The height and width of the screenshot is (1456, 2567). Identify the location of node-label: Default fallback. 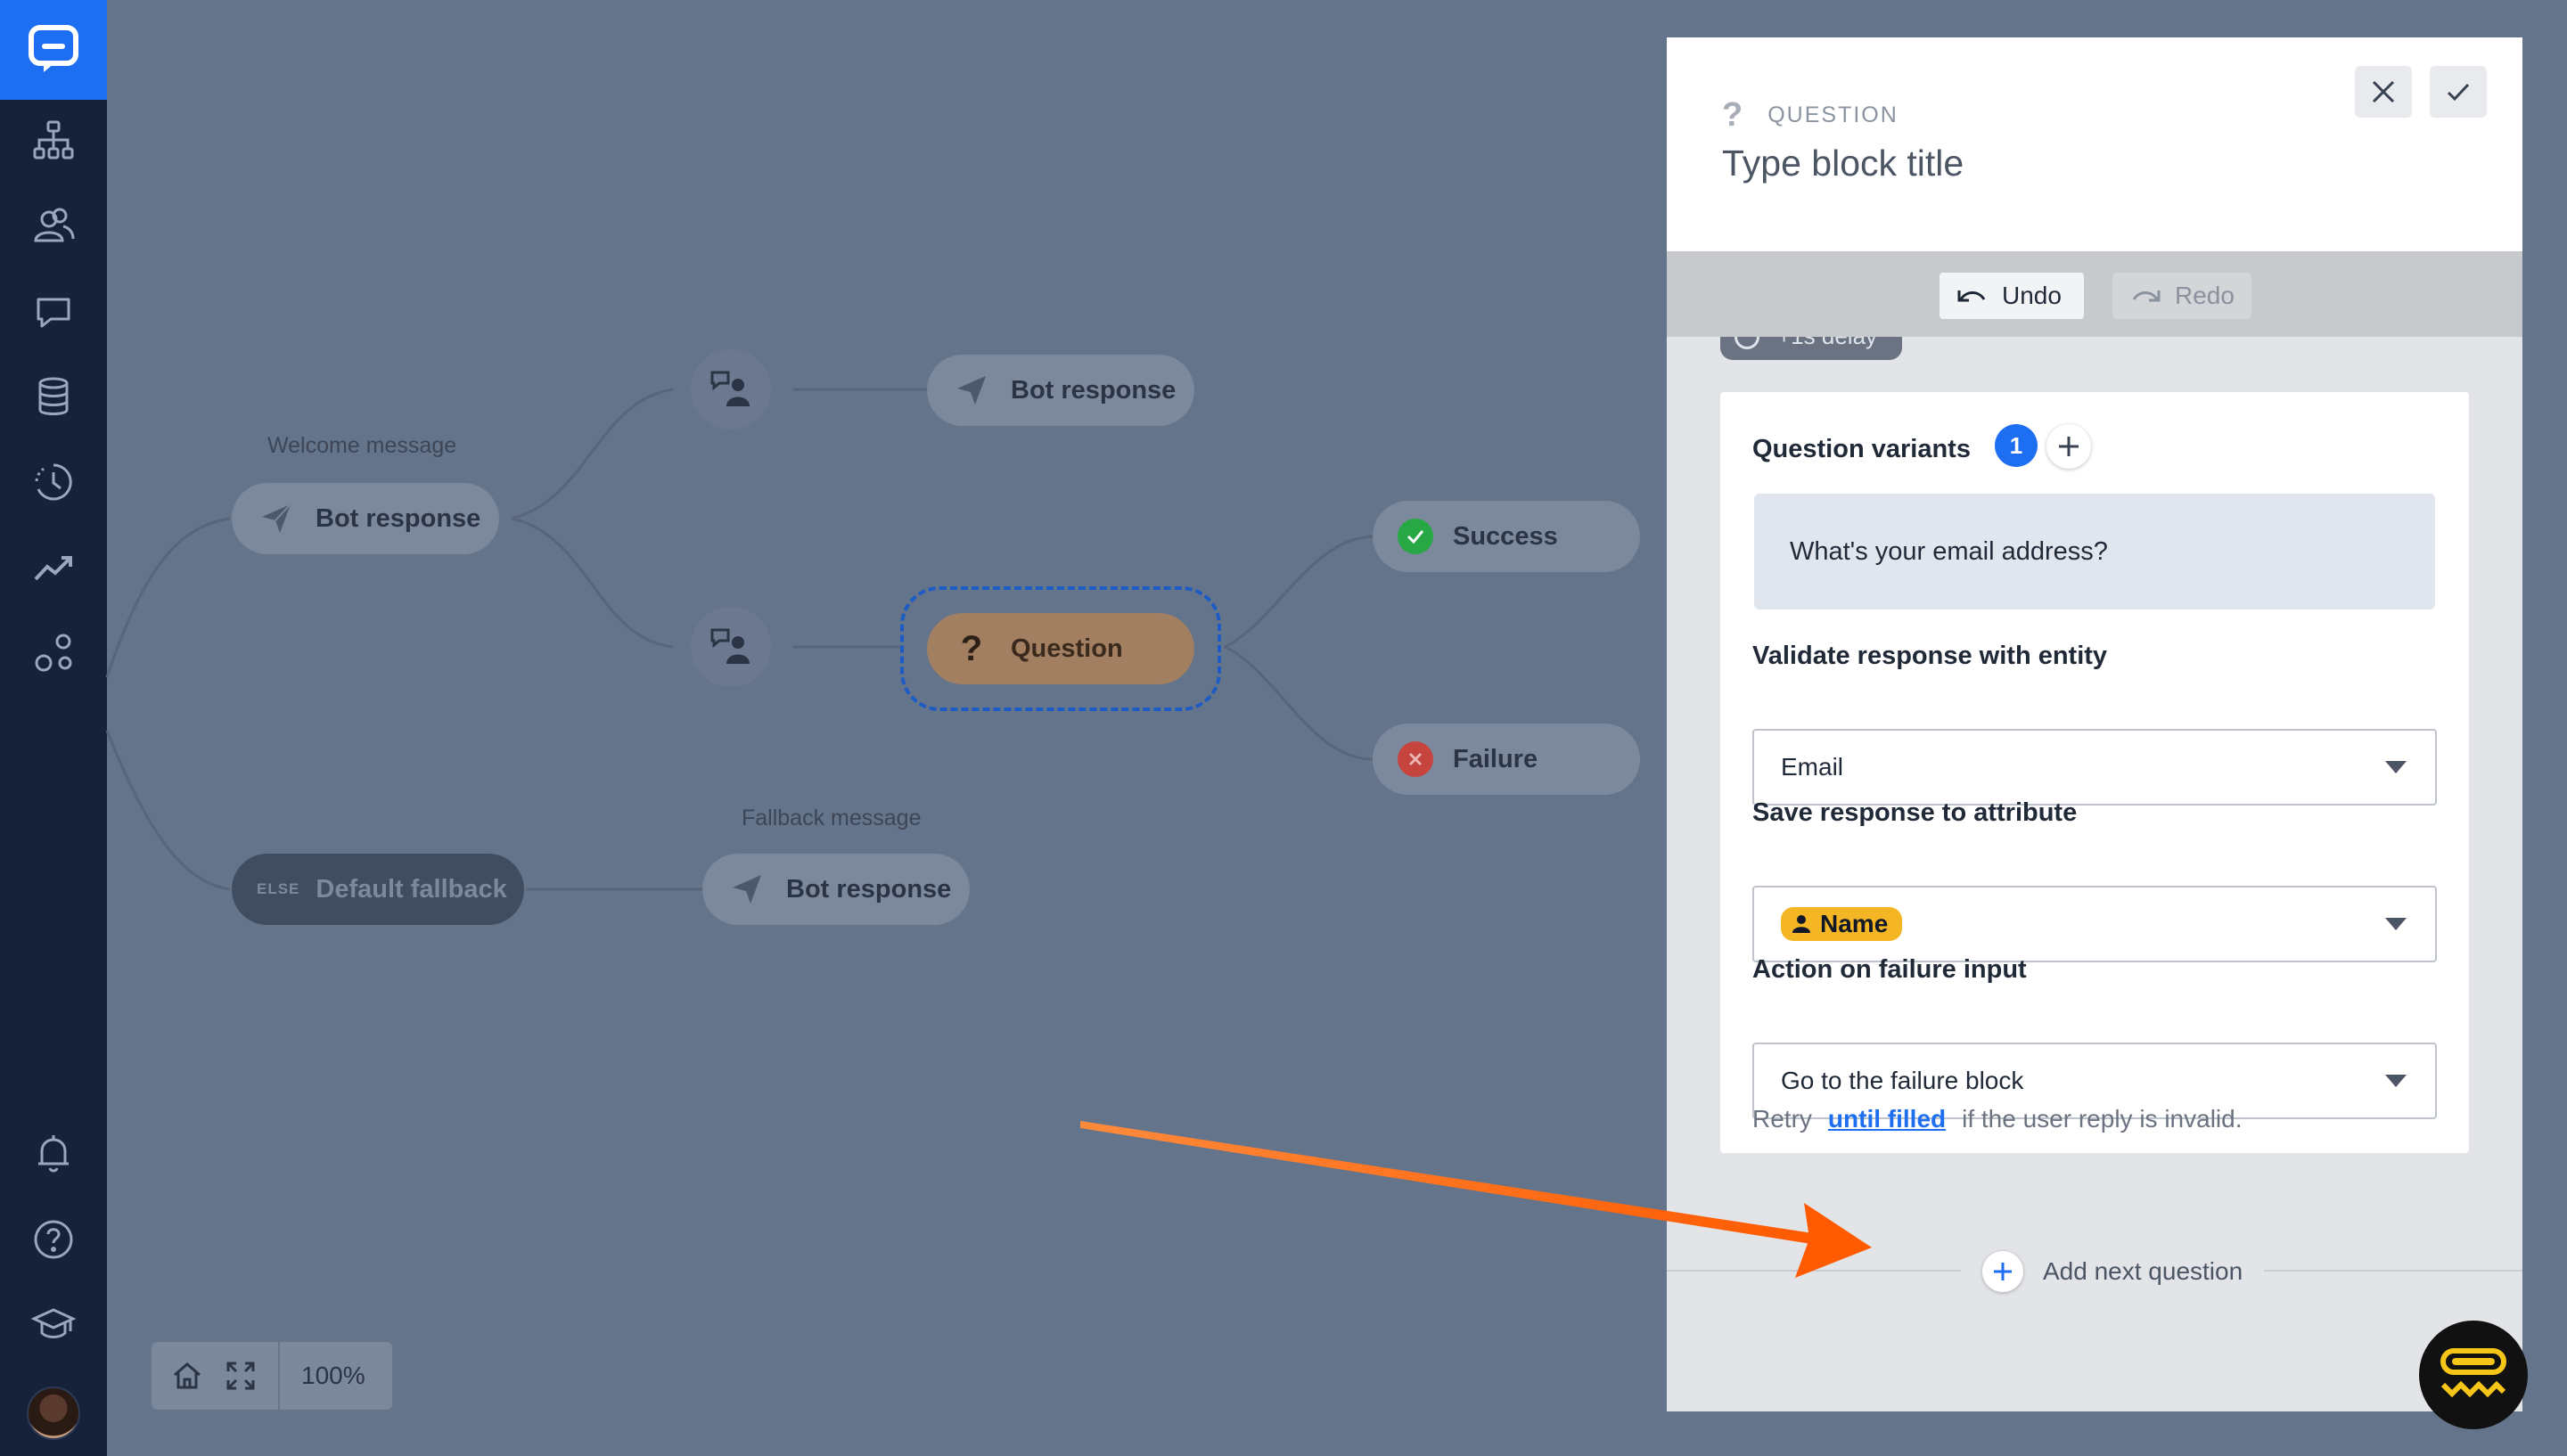
(411, 889).